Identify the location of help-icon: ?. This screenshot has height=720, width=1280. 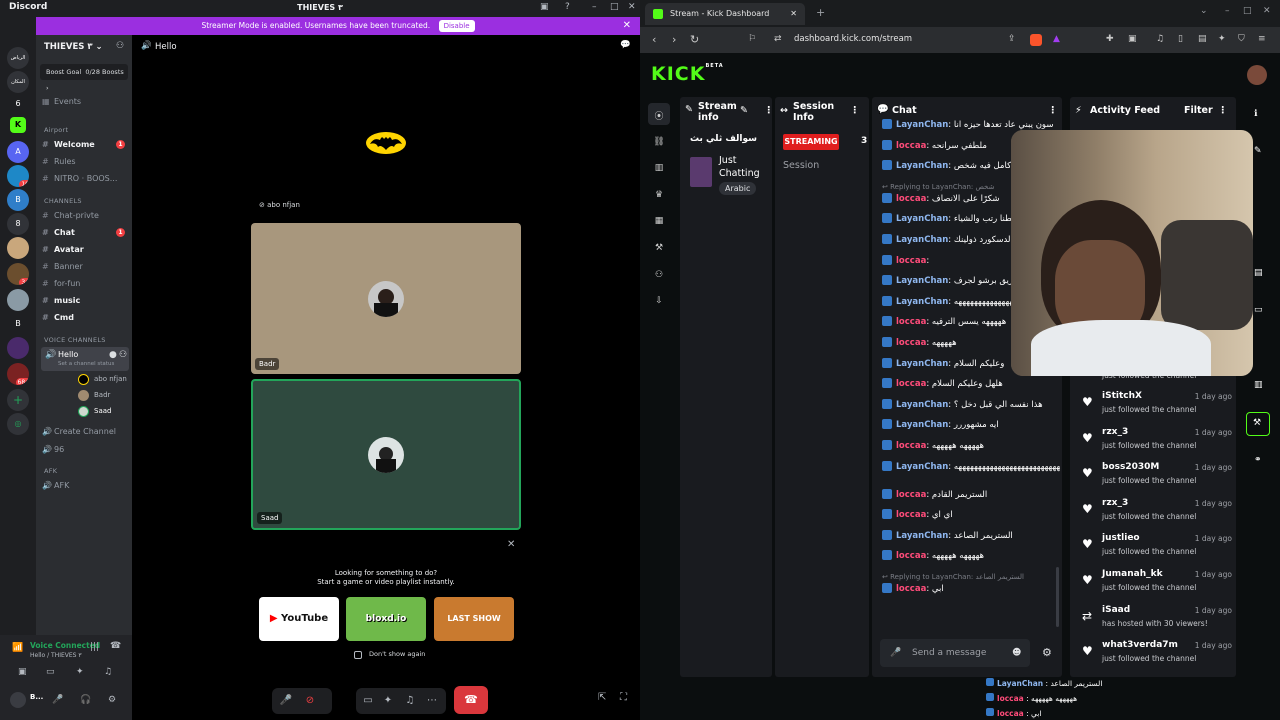
(567, 7).